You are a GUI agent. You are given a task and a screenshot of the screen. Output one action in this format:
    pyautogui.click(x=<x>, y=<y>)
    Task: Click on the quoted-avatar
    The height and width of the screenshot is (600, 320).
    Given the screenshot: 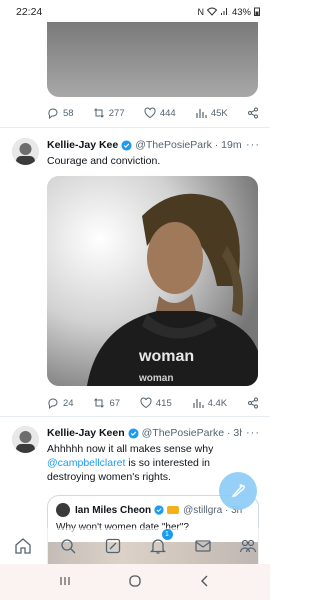 What is the action you would take?
    pyautogui.click(x=63, y=510)
    